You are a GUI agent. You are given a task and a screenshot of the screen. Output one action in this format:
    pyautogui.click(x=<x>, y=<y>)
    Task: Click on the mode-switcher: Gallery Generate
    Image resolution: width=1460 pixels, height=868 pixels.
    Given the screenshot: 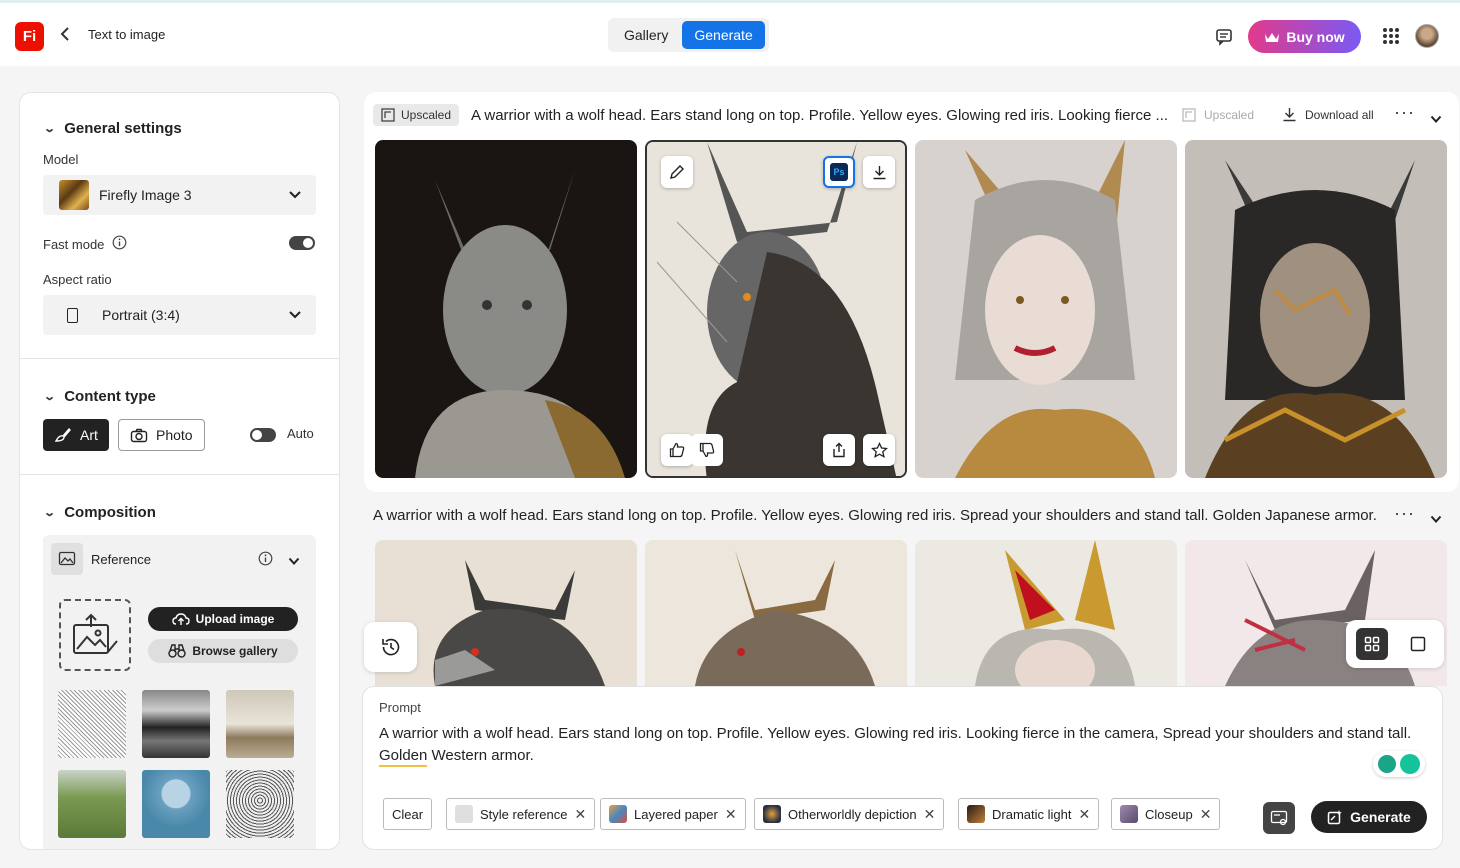 What is the action you would take?
    pyautogui.click(x=688, y=35)
    